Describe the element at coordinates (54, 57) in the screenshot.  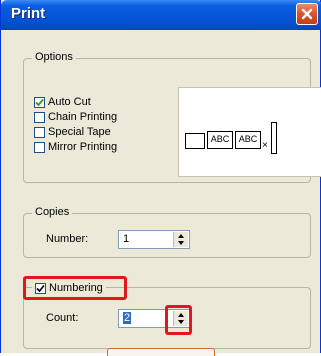
I see `options-legend: Options` at that location.